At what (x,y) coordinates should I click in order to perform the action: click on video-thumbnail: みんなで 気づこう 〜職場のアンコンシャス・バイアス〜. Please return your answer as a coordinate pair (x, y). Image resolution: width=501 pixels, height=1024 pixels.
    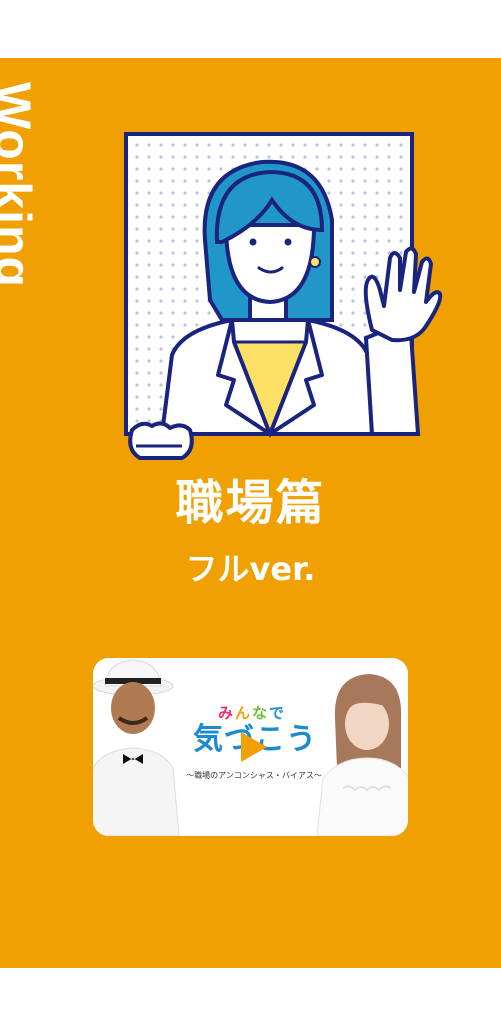
    Looking at the image, I should click on (250, 747).